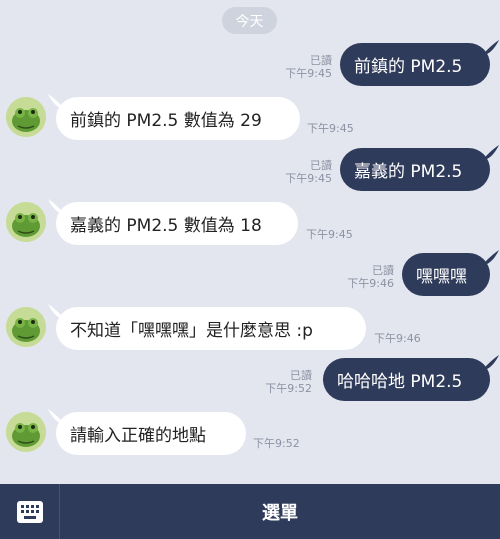 Image resolution: width=500 pixels, height=539 pixels. I want to click on message-meta: 已讀 下午9:52, so click(280, 382).